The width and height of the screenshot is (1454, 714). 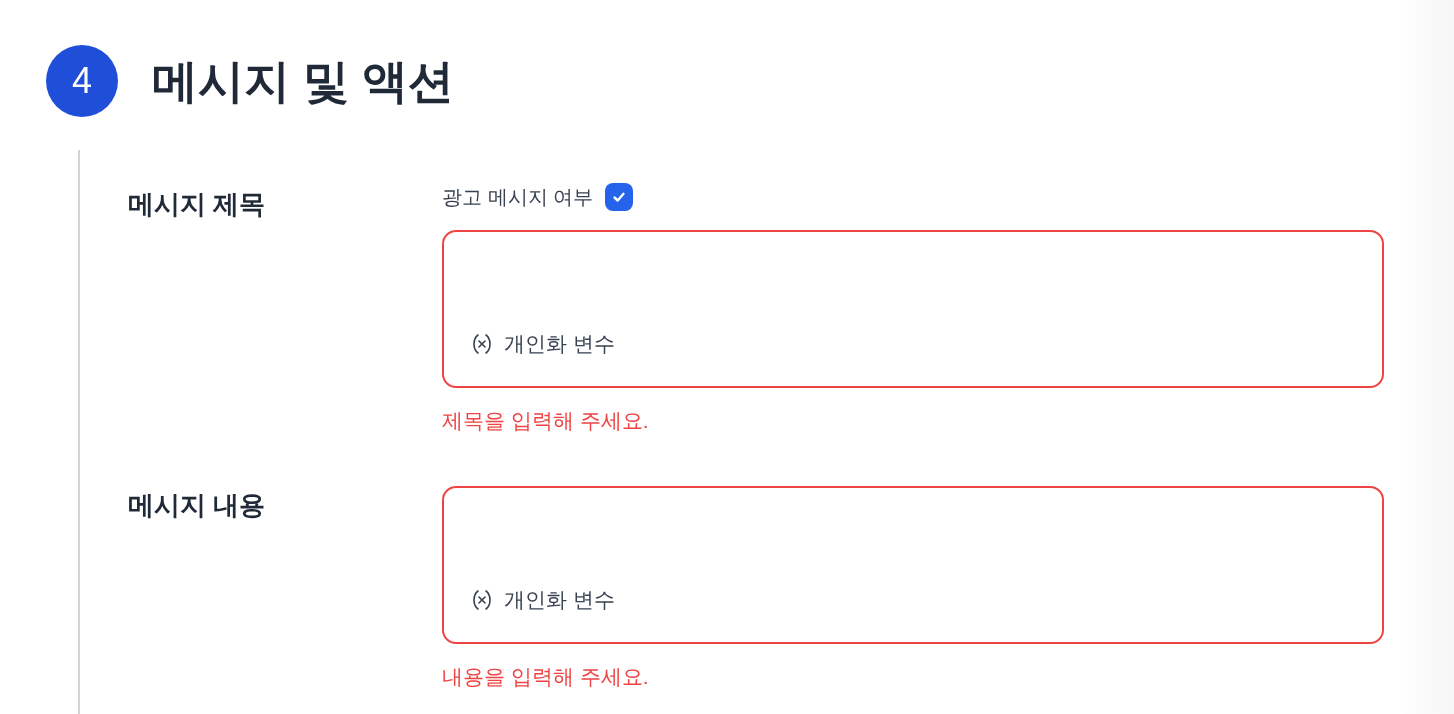 I want to click on checkbox-label: 광고 메시지 여부, so click(x=518, y=197).